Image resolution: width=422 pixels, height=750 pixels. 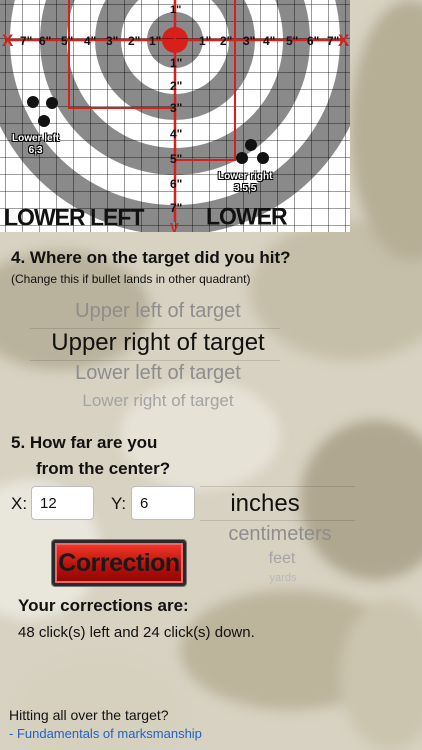 I want to click on end-marker-right: X, so click(x=344, y=40).